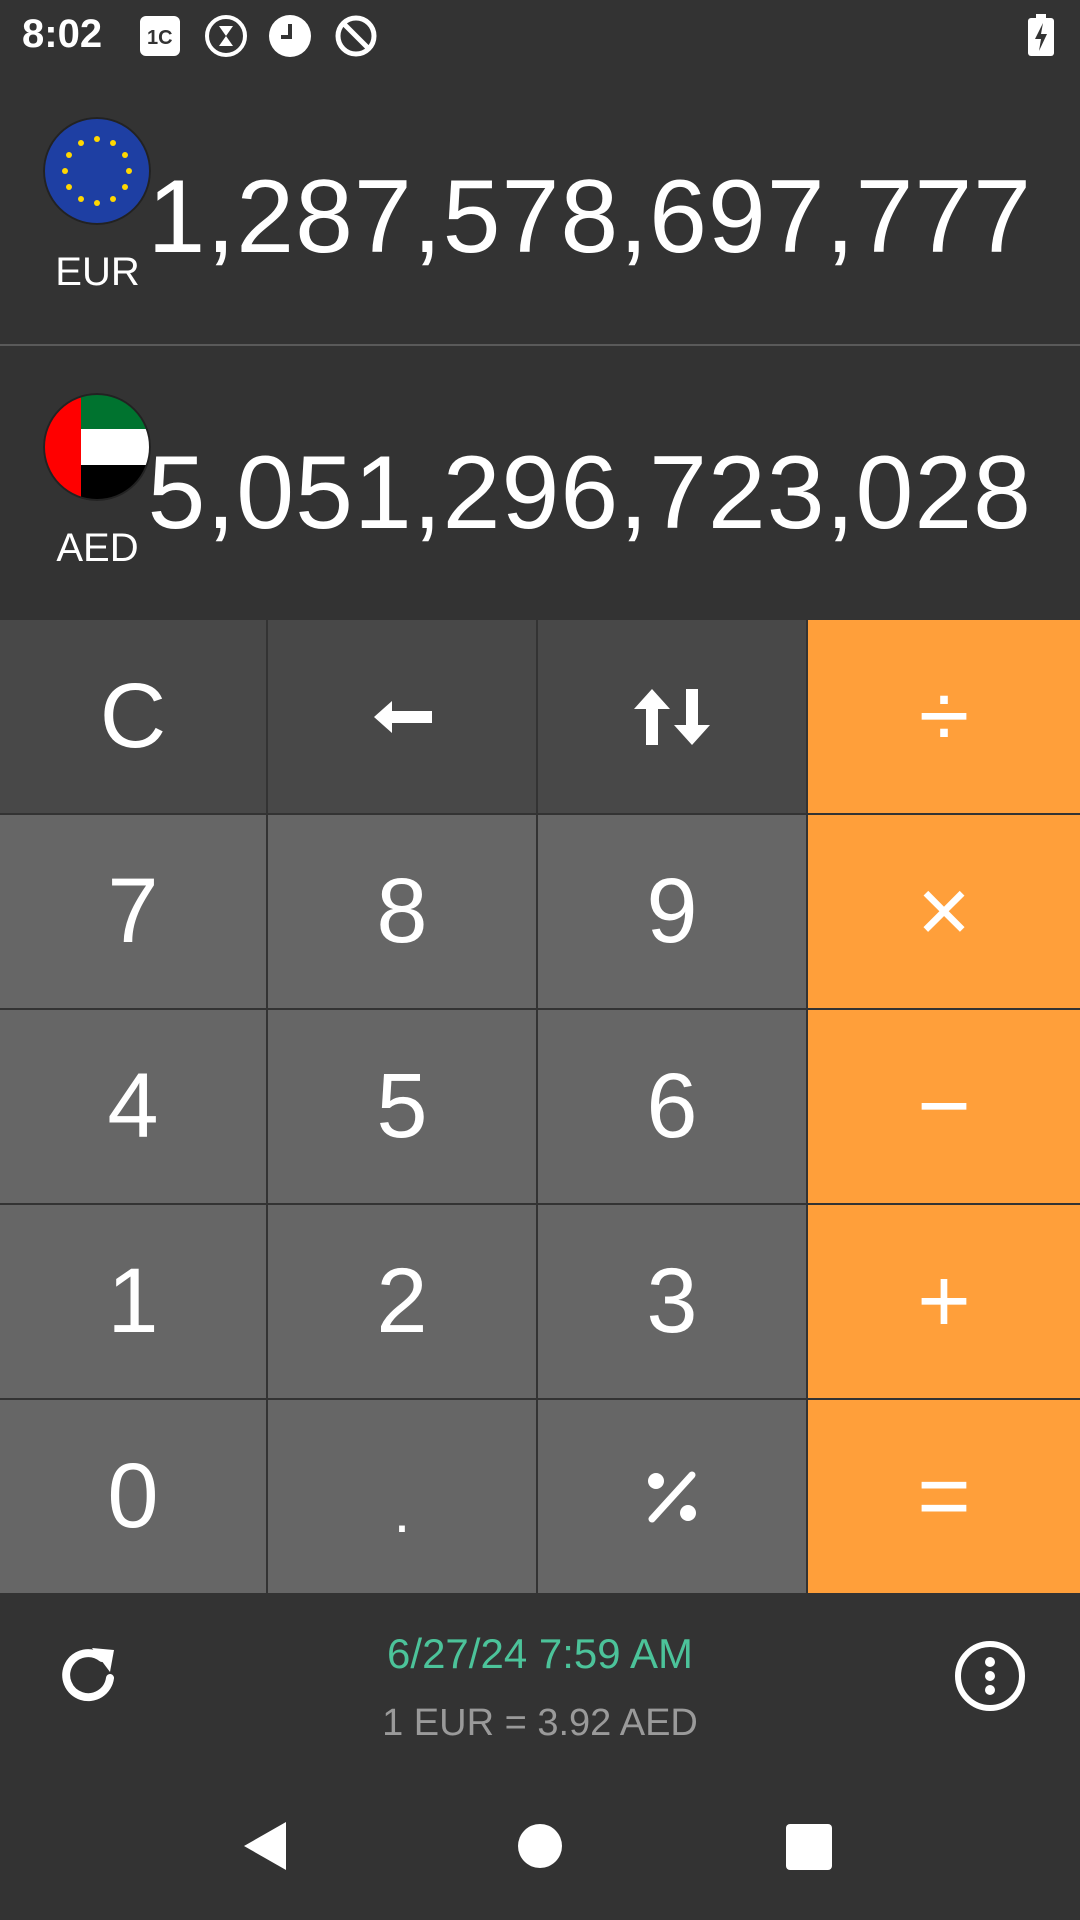 This screenshot has height=1920, width=1080. I want to click on clock-icon, so click(290, 36).